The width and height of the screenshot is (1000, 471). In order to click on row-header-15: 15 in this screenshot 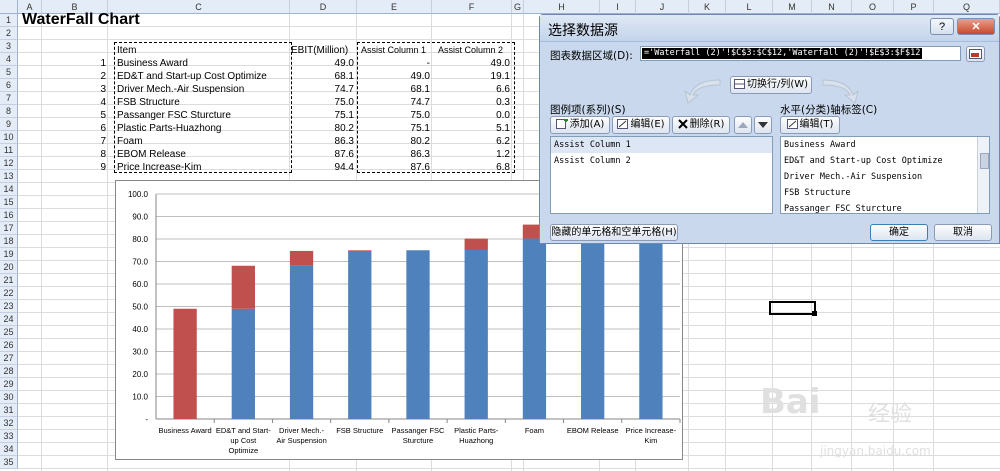, I will do `click(9, 202)`.